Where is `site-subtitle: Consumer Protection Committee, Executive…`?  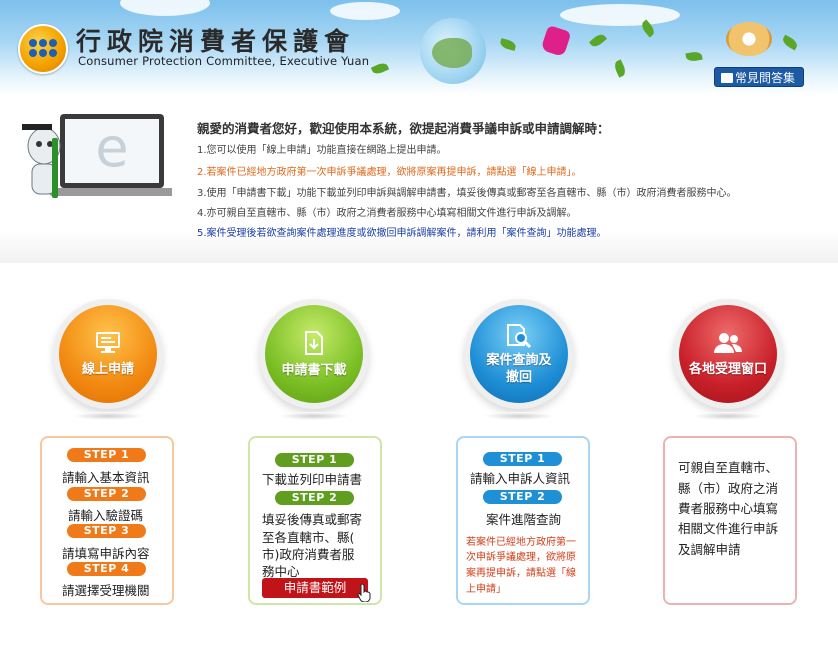
site-subtitle: Consumer Protection Committee, Executive… is located at coordinates (224, 61).